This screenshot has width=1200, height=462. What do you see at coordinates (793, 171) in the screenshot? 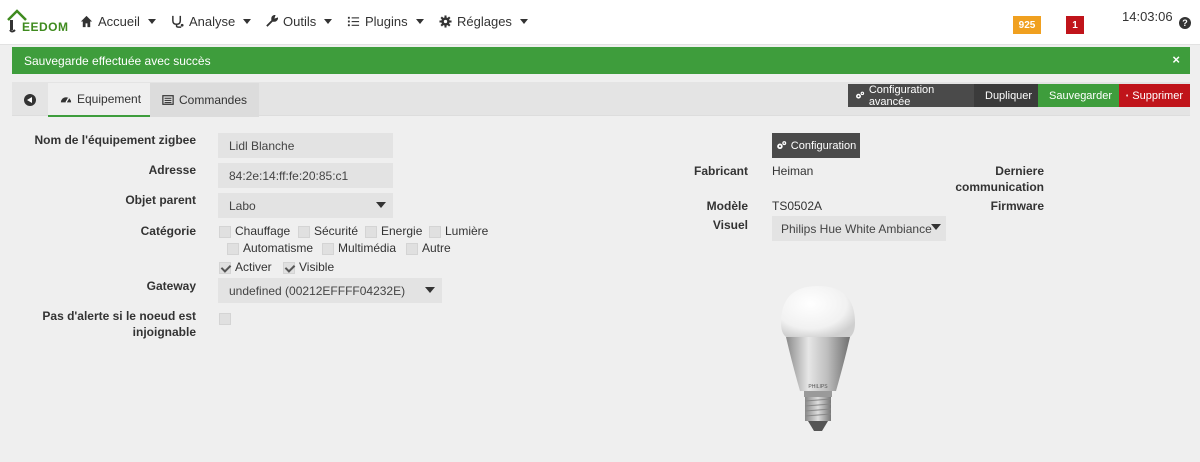
I see `manufacturer-value: Heiman` at bounding box center [793, 171].